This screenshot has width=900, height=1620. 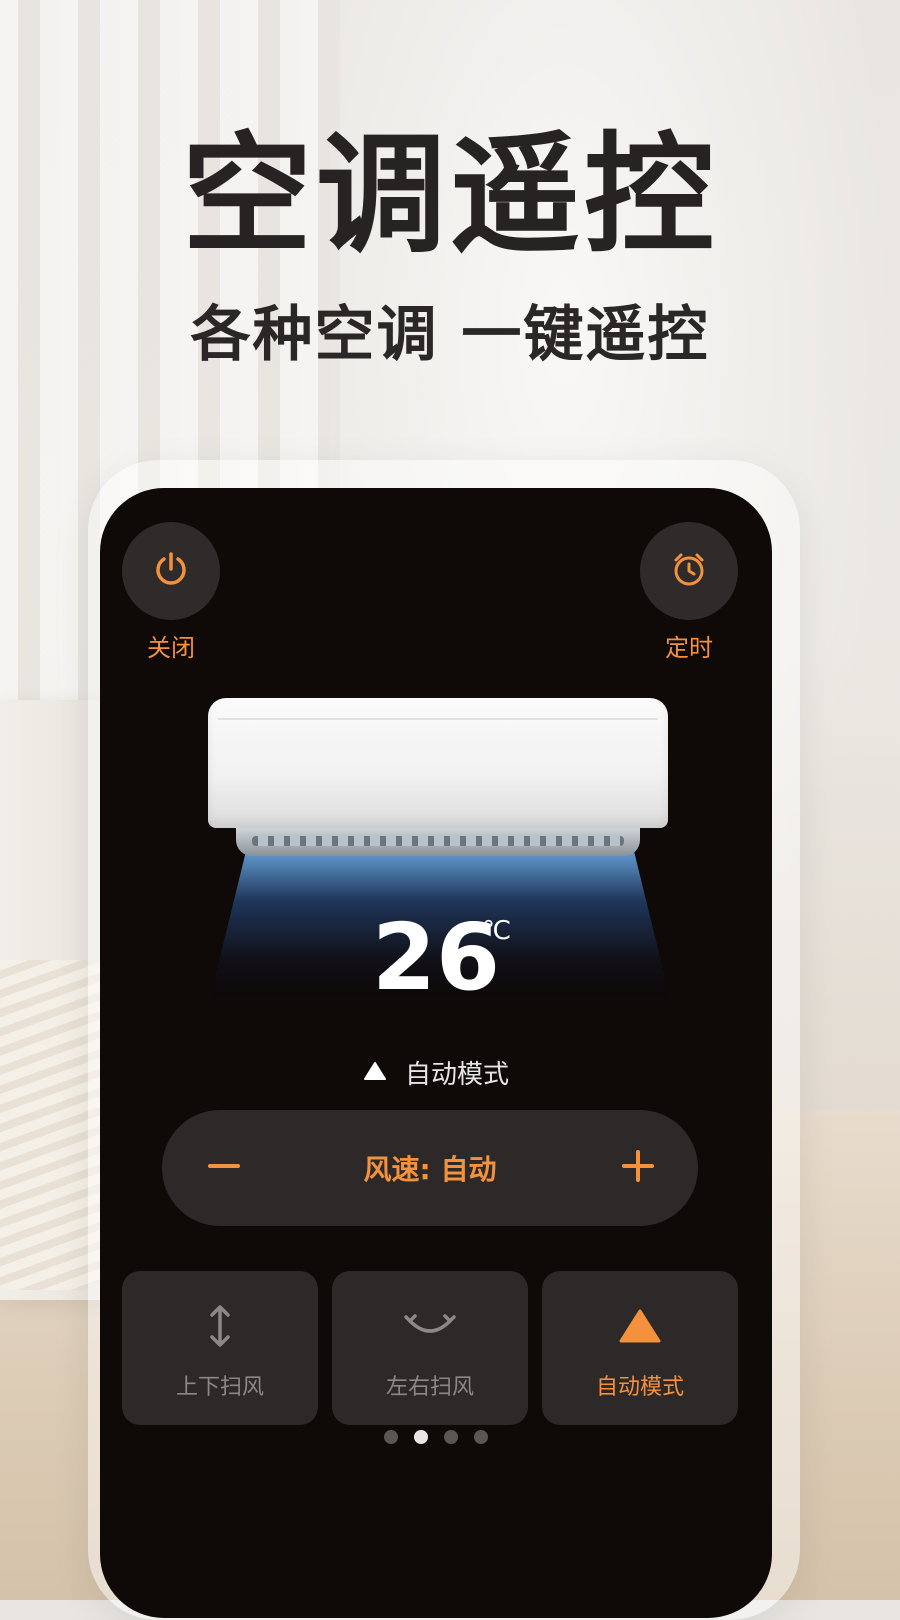 I want to click on fan-speed-increase-button, so click(x=638, y=1168).